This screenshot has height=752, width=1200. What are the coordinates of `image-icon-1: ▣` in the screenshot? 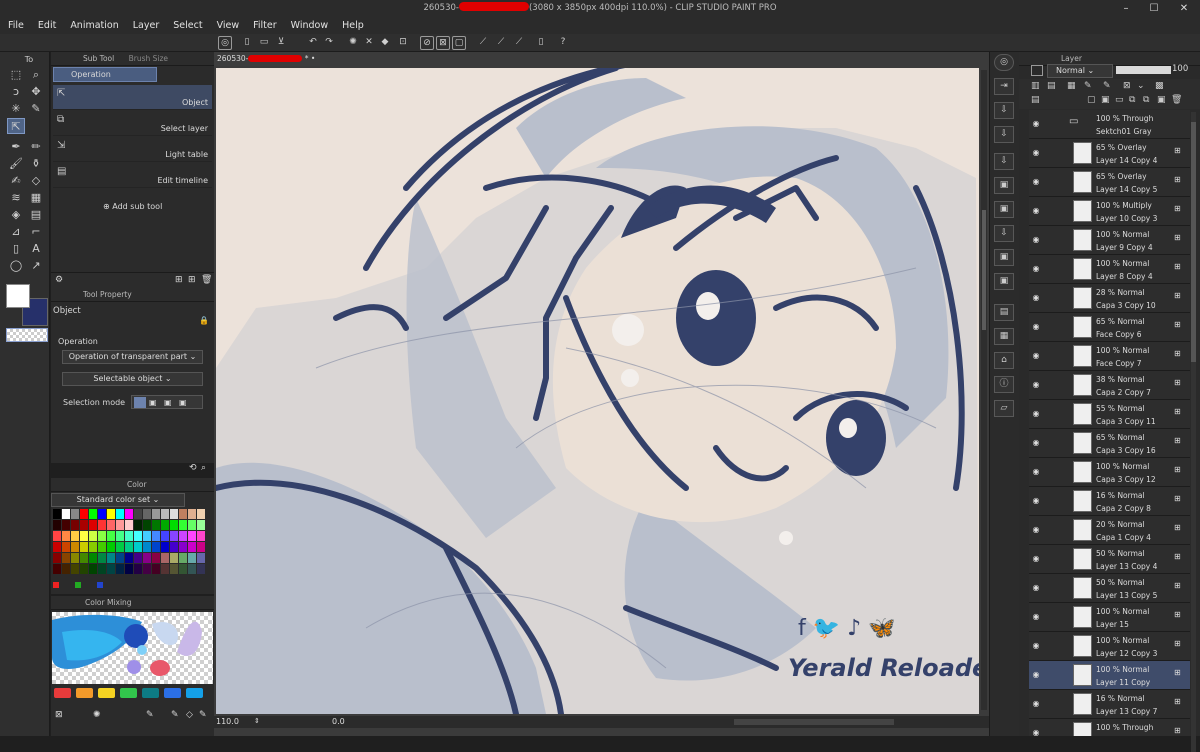 It's located at (1004, 185).